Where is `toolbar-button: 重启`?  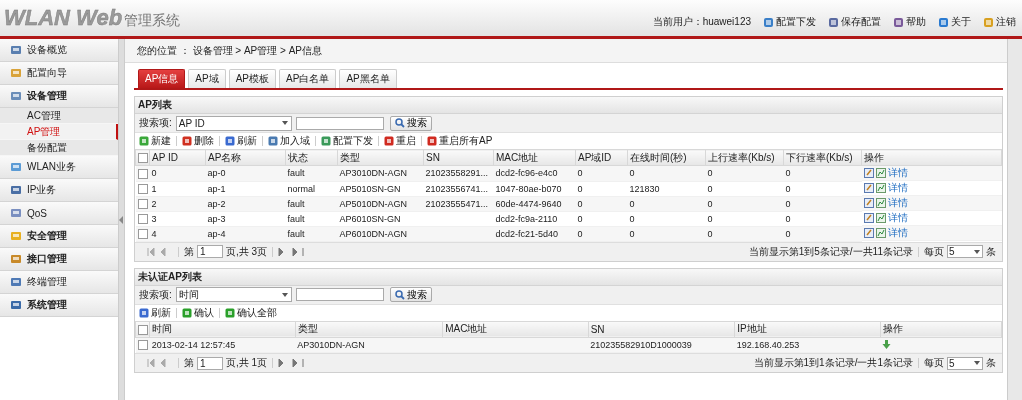 toolbar-button: 重启 is located at coordinates (400, 141).